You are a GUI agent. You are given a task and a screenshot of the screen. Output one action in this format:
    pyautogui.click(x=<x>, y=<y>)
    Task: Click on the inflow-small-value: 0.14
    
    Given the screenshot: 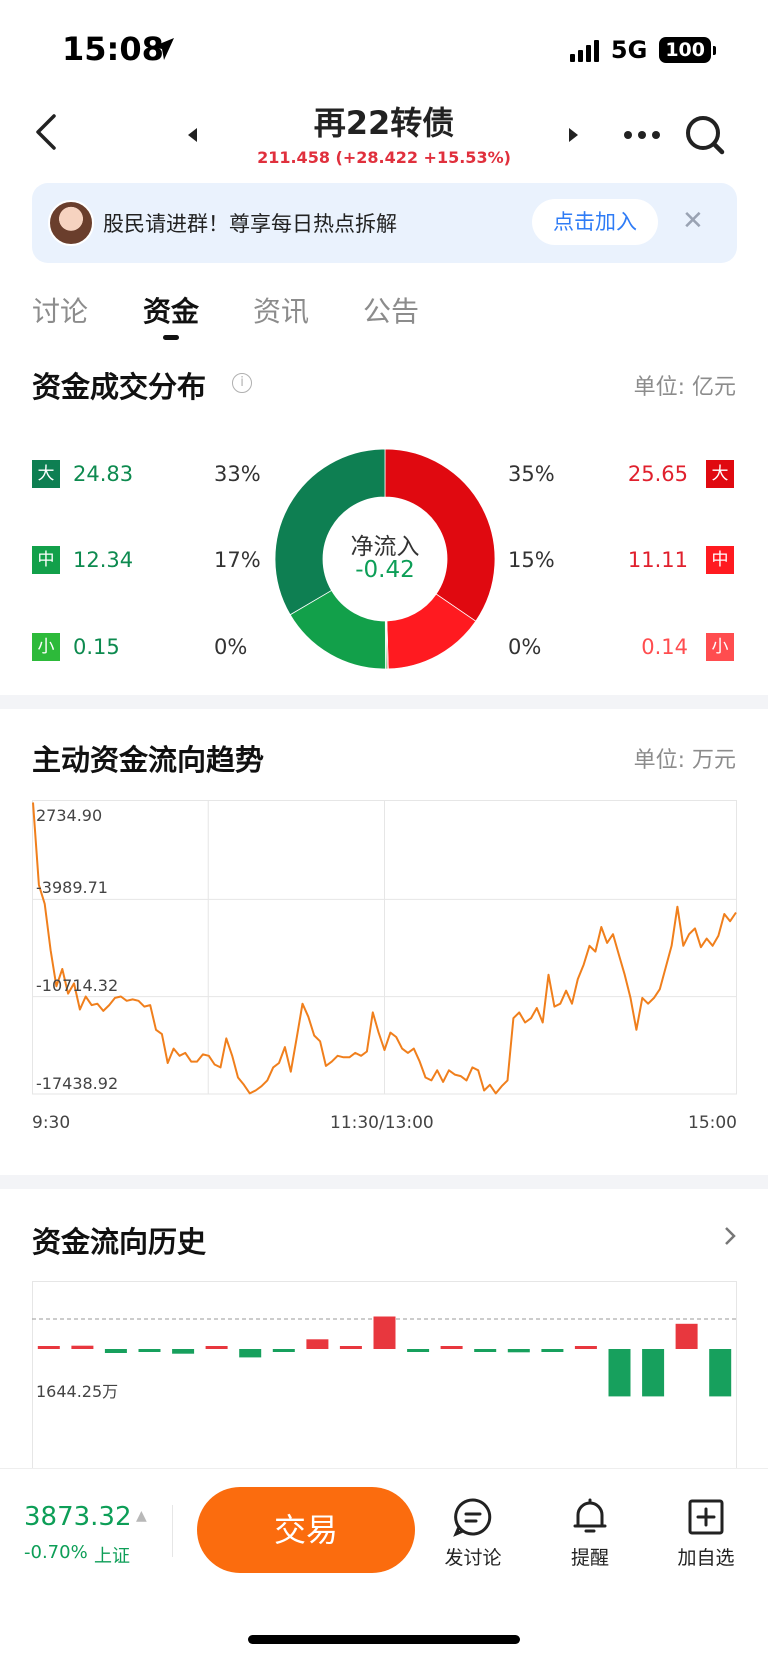 What is the action you would take?
    pyautogui.click(x=664, y=647)
    